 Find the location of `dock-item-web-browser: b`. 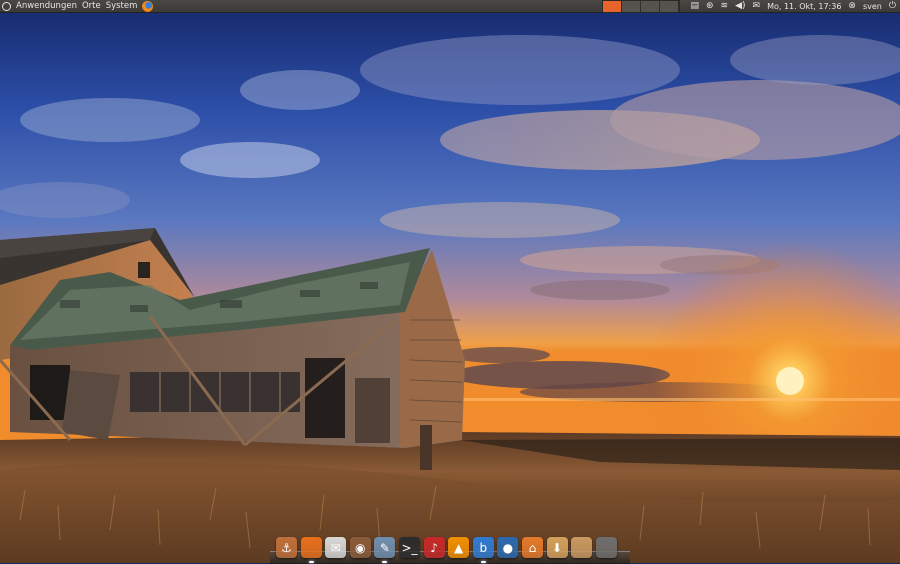

dock-item-web-browser: b is located at coordinates (483, 550).